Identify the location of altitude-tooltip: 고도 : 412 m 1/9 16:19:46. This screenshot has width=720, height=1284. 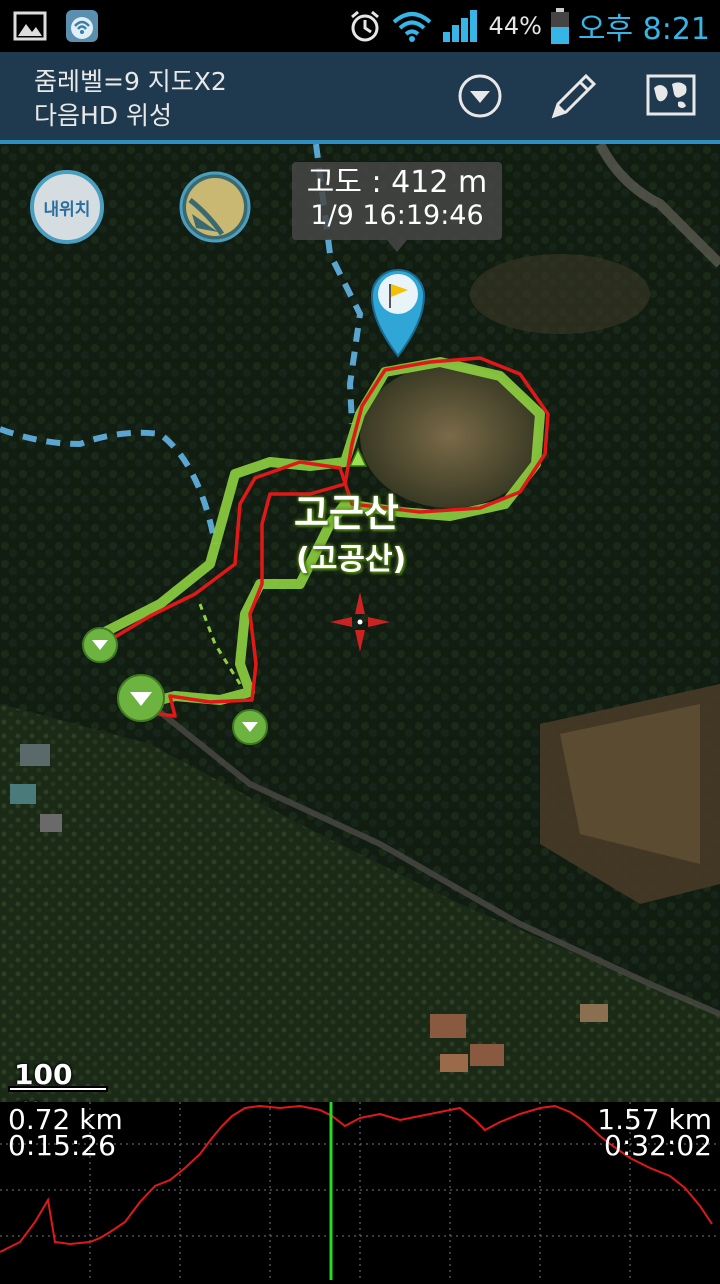
(397, 207).